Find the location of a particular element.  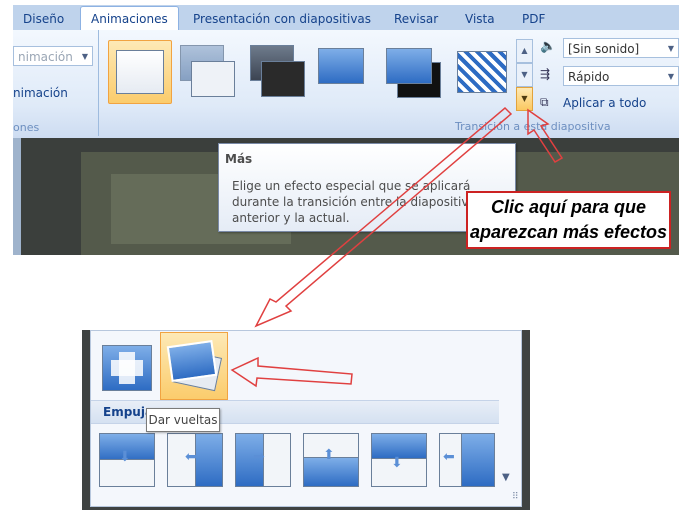

arrow-to-spin-thumb is located at coordinates (291, 372).